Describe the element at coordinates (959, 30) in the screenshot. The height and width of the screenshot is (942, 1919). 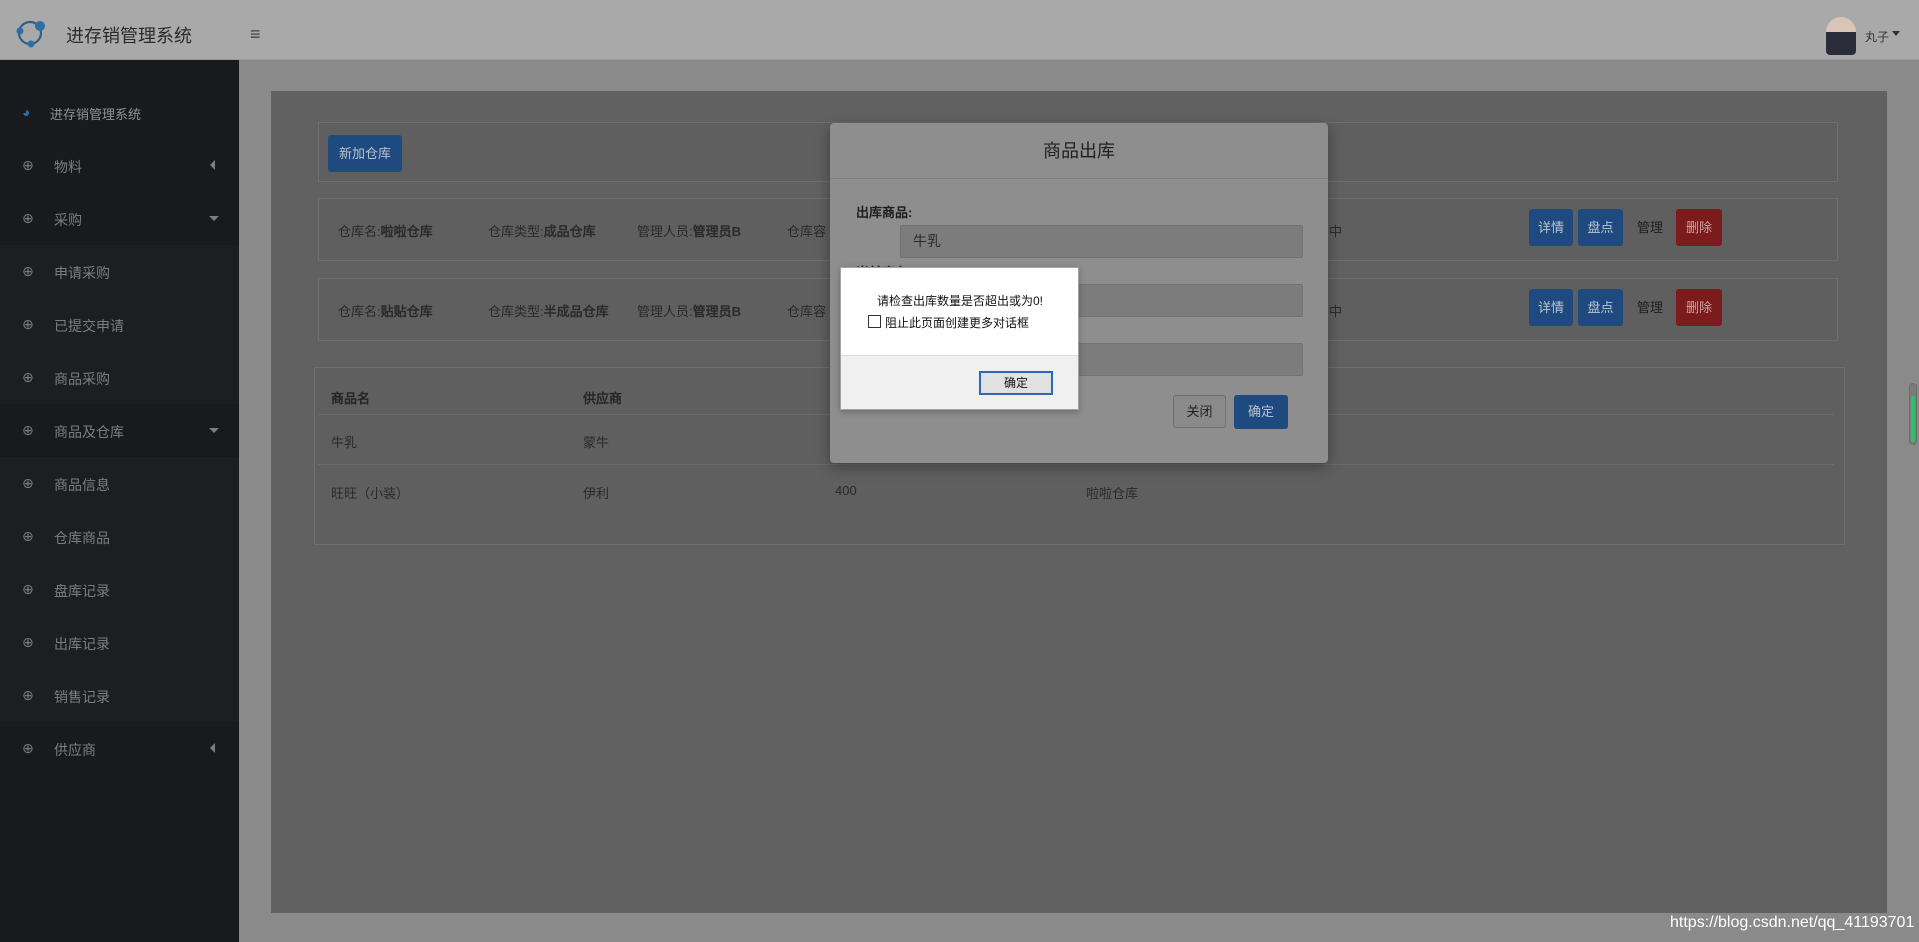
I see `top-header: 进存销管理系统 ≡ 丸子` at that location.